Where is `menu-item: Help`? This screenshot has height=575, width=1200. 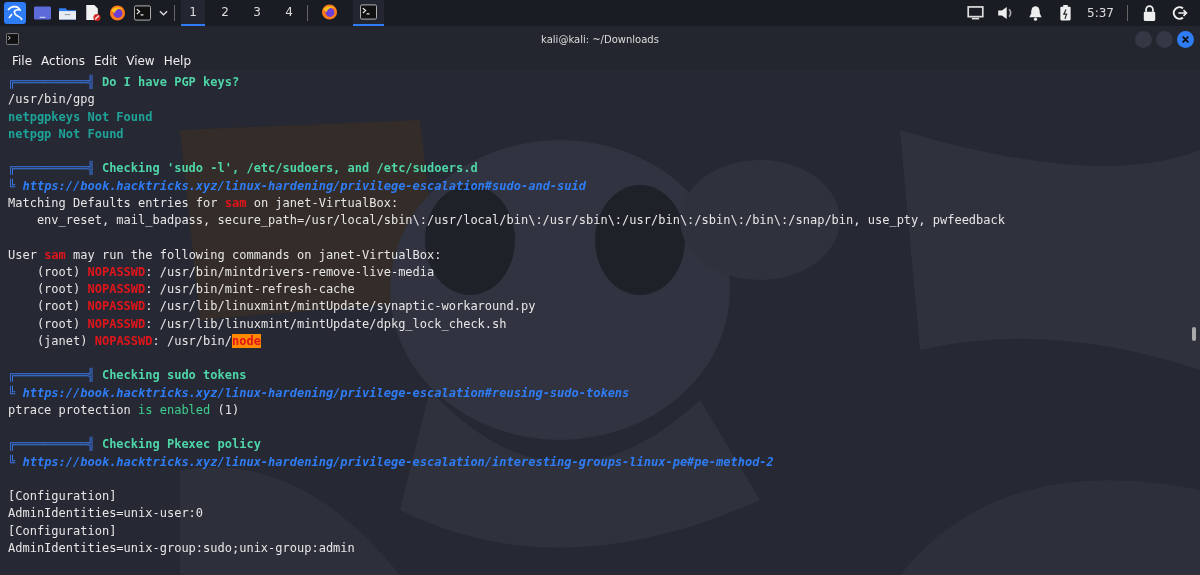
menu-item: Help is located at coordinates (177, 61).